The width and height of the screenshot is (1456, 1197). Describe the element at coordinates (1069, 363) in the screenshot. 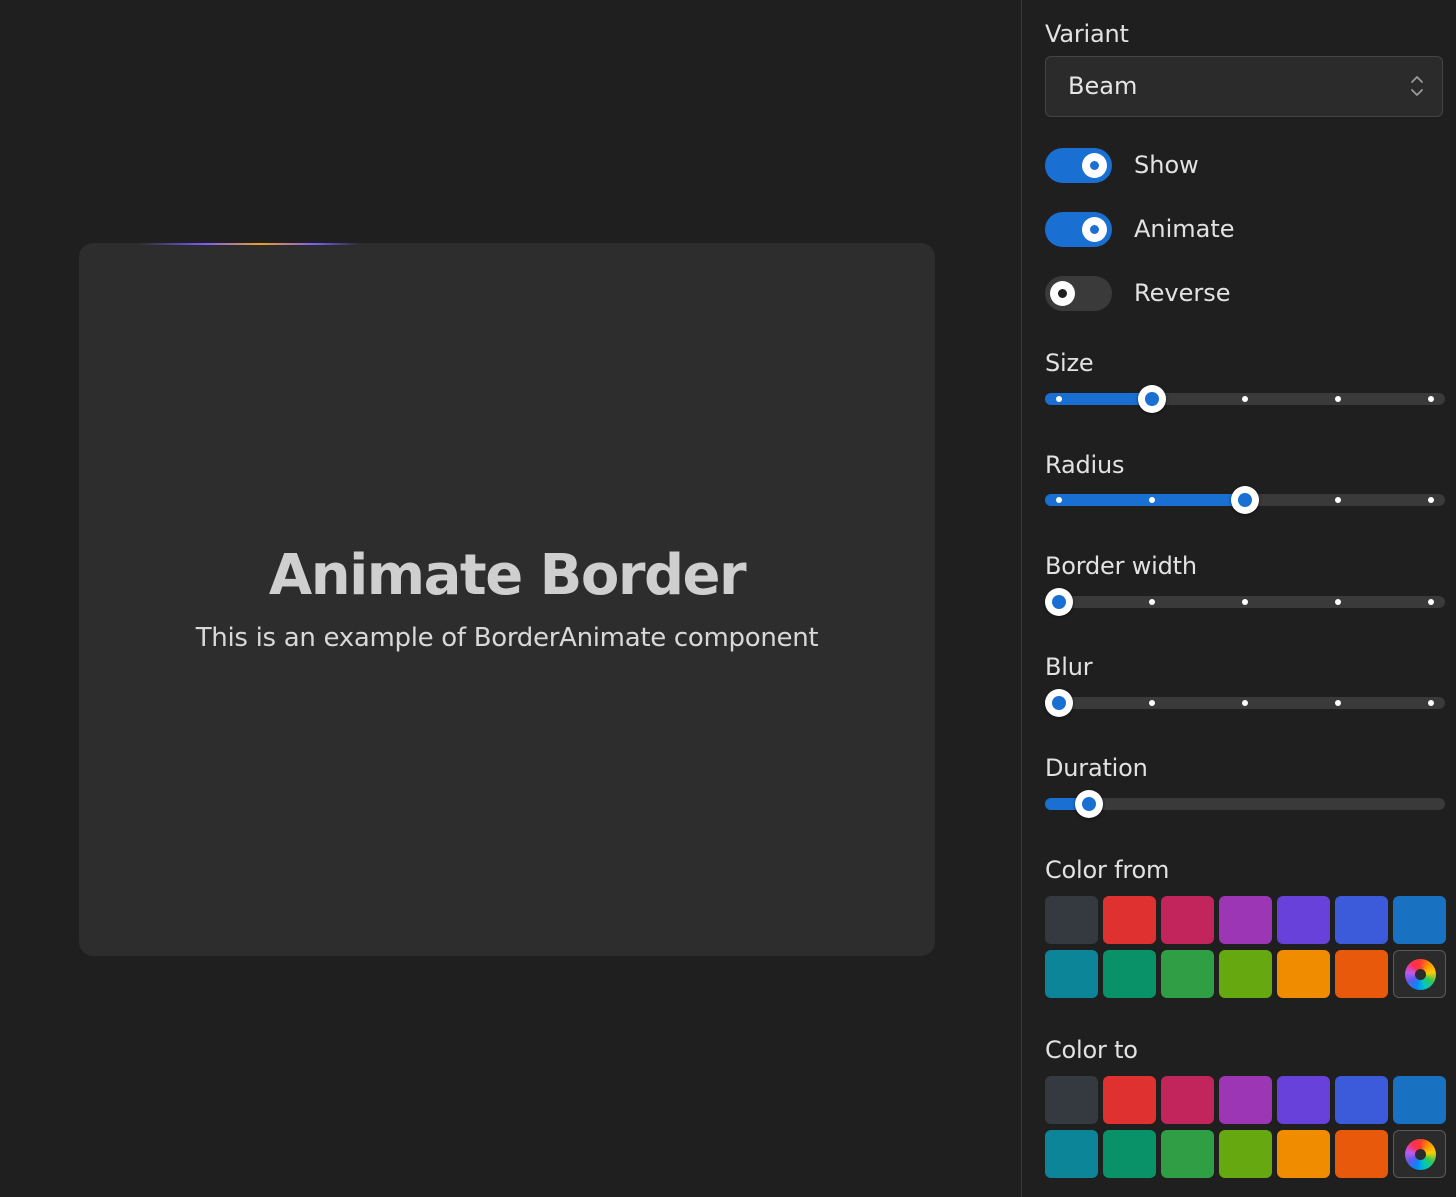

I see `size-label: Size` at that location.